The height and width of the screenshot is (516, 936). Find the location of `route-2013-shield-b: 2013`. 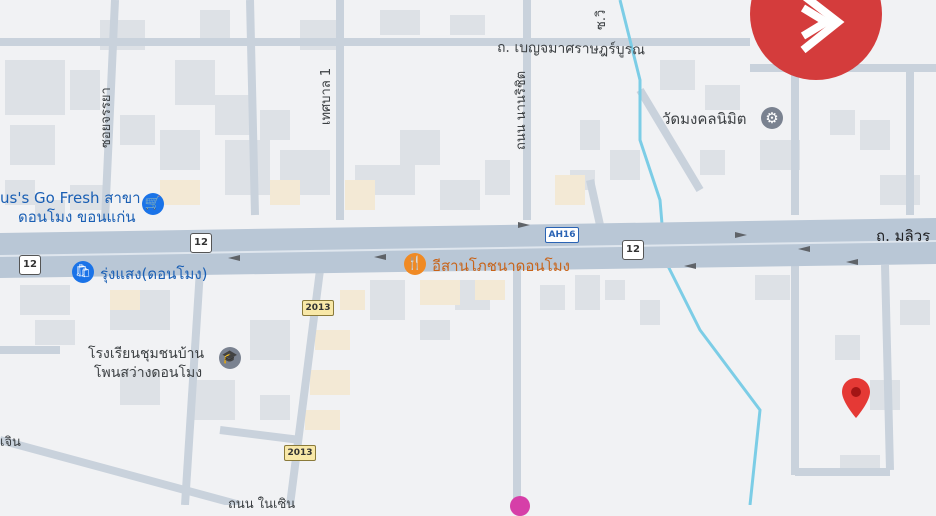

route-2013-shield-b: 2013 is located at coordinates (300, 453).